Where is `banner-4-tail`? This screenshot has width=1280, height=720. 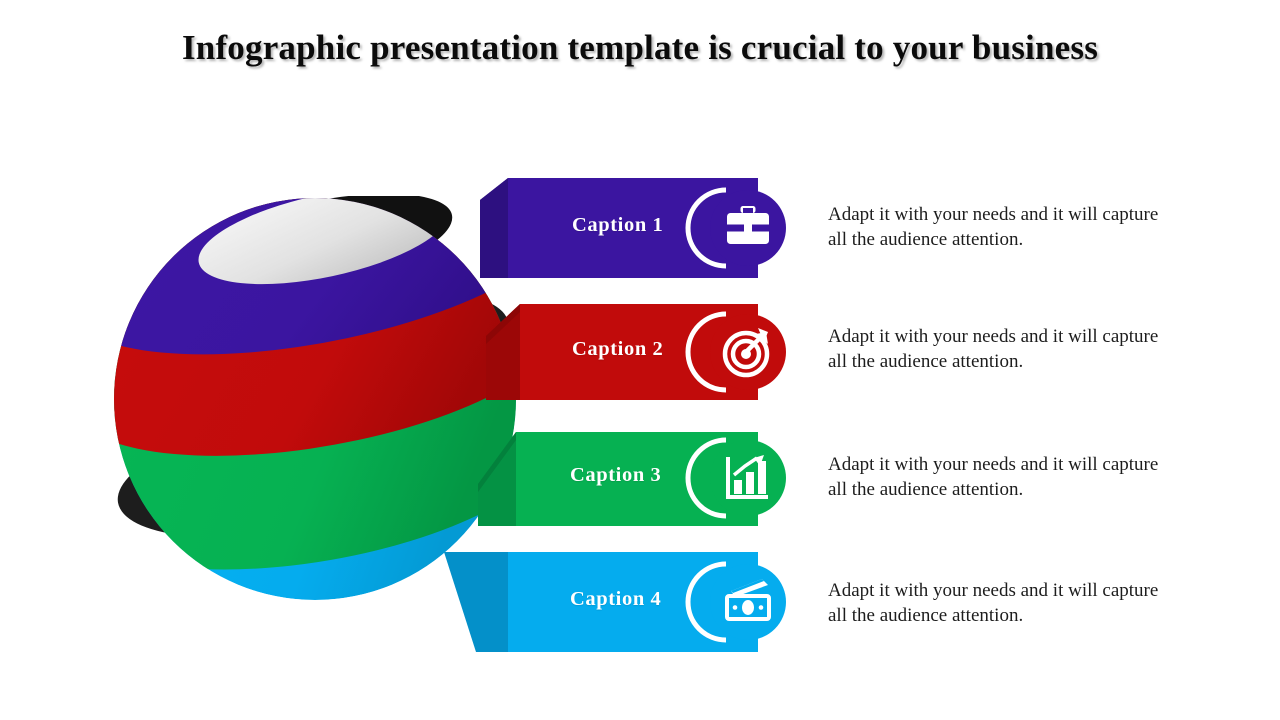 banner-4-tail is located at coordinates (476, 602).